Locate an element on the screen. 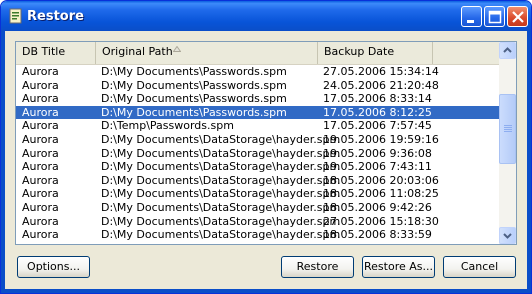 The height and width of the screenshot is (294, 532). cell-backup-date: 17.05.2006 8:33:14 is located at coordinates (377, 99).